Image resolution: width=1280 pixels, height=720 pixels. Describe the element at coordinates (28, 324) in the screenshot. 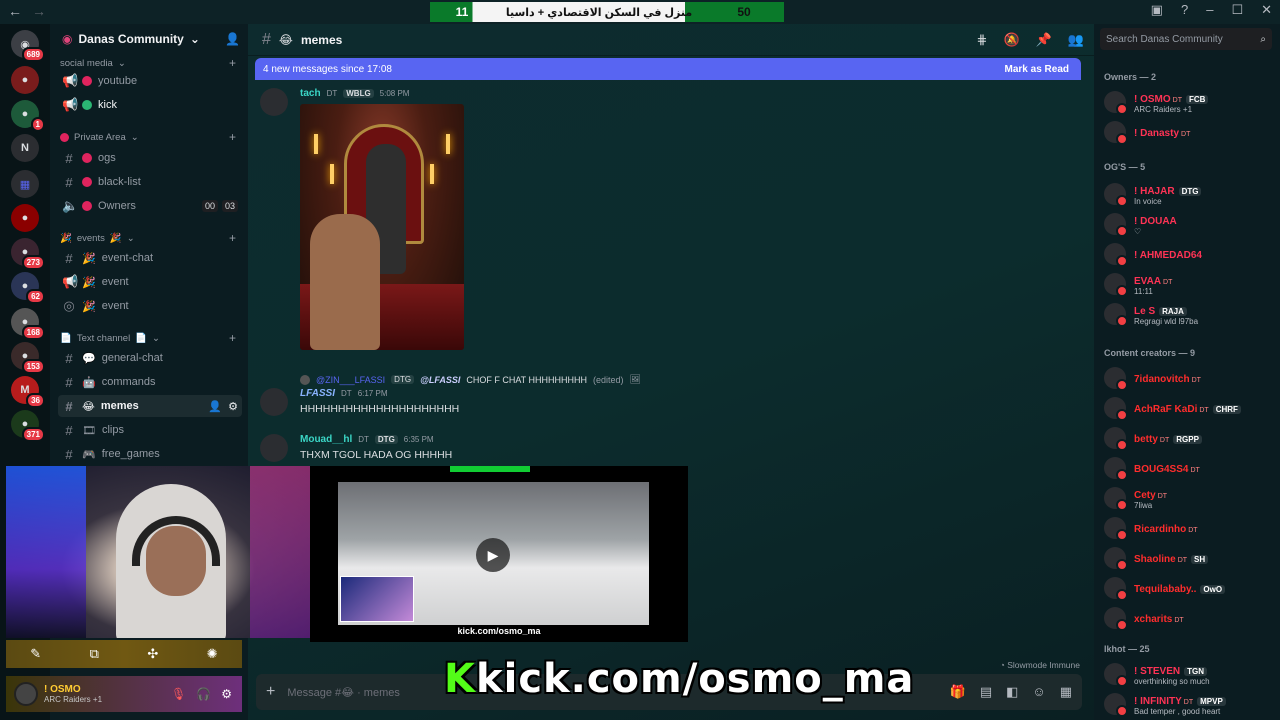

I see `server-icon: ● 168` at that location.